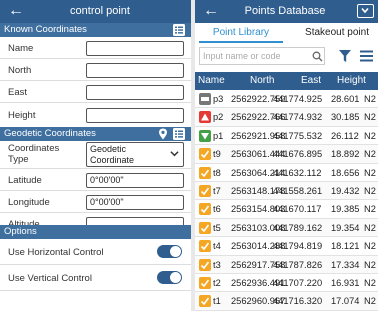  What do you see at coordinates (317, 56) in the screenshot?
I see `search-icon` at bounding box center [317, 56].